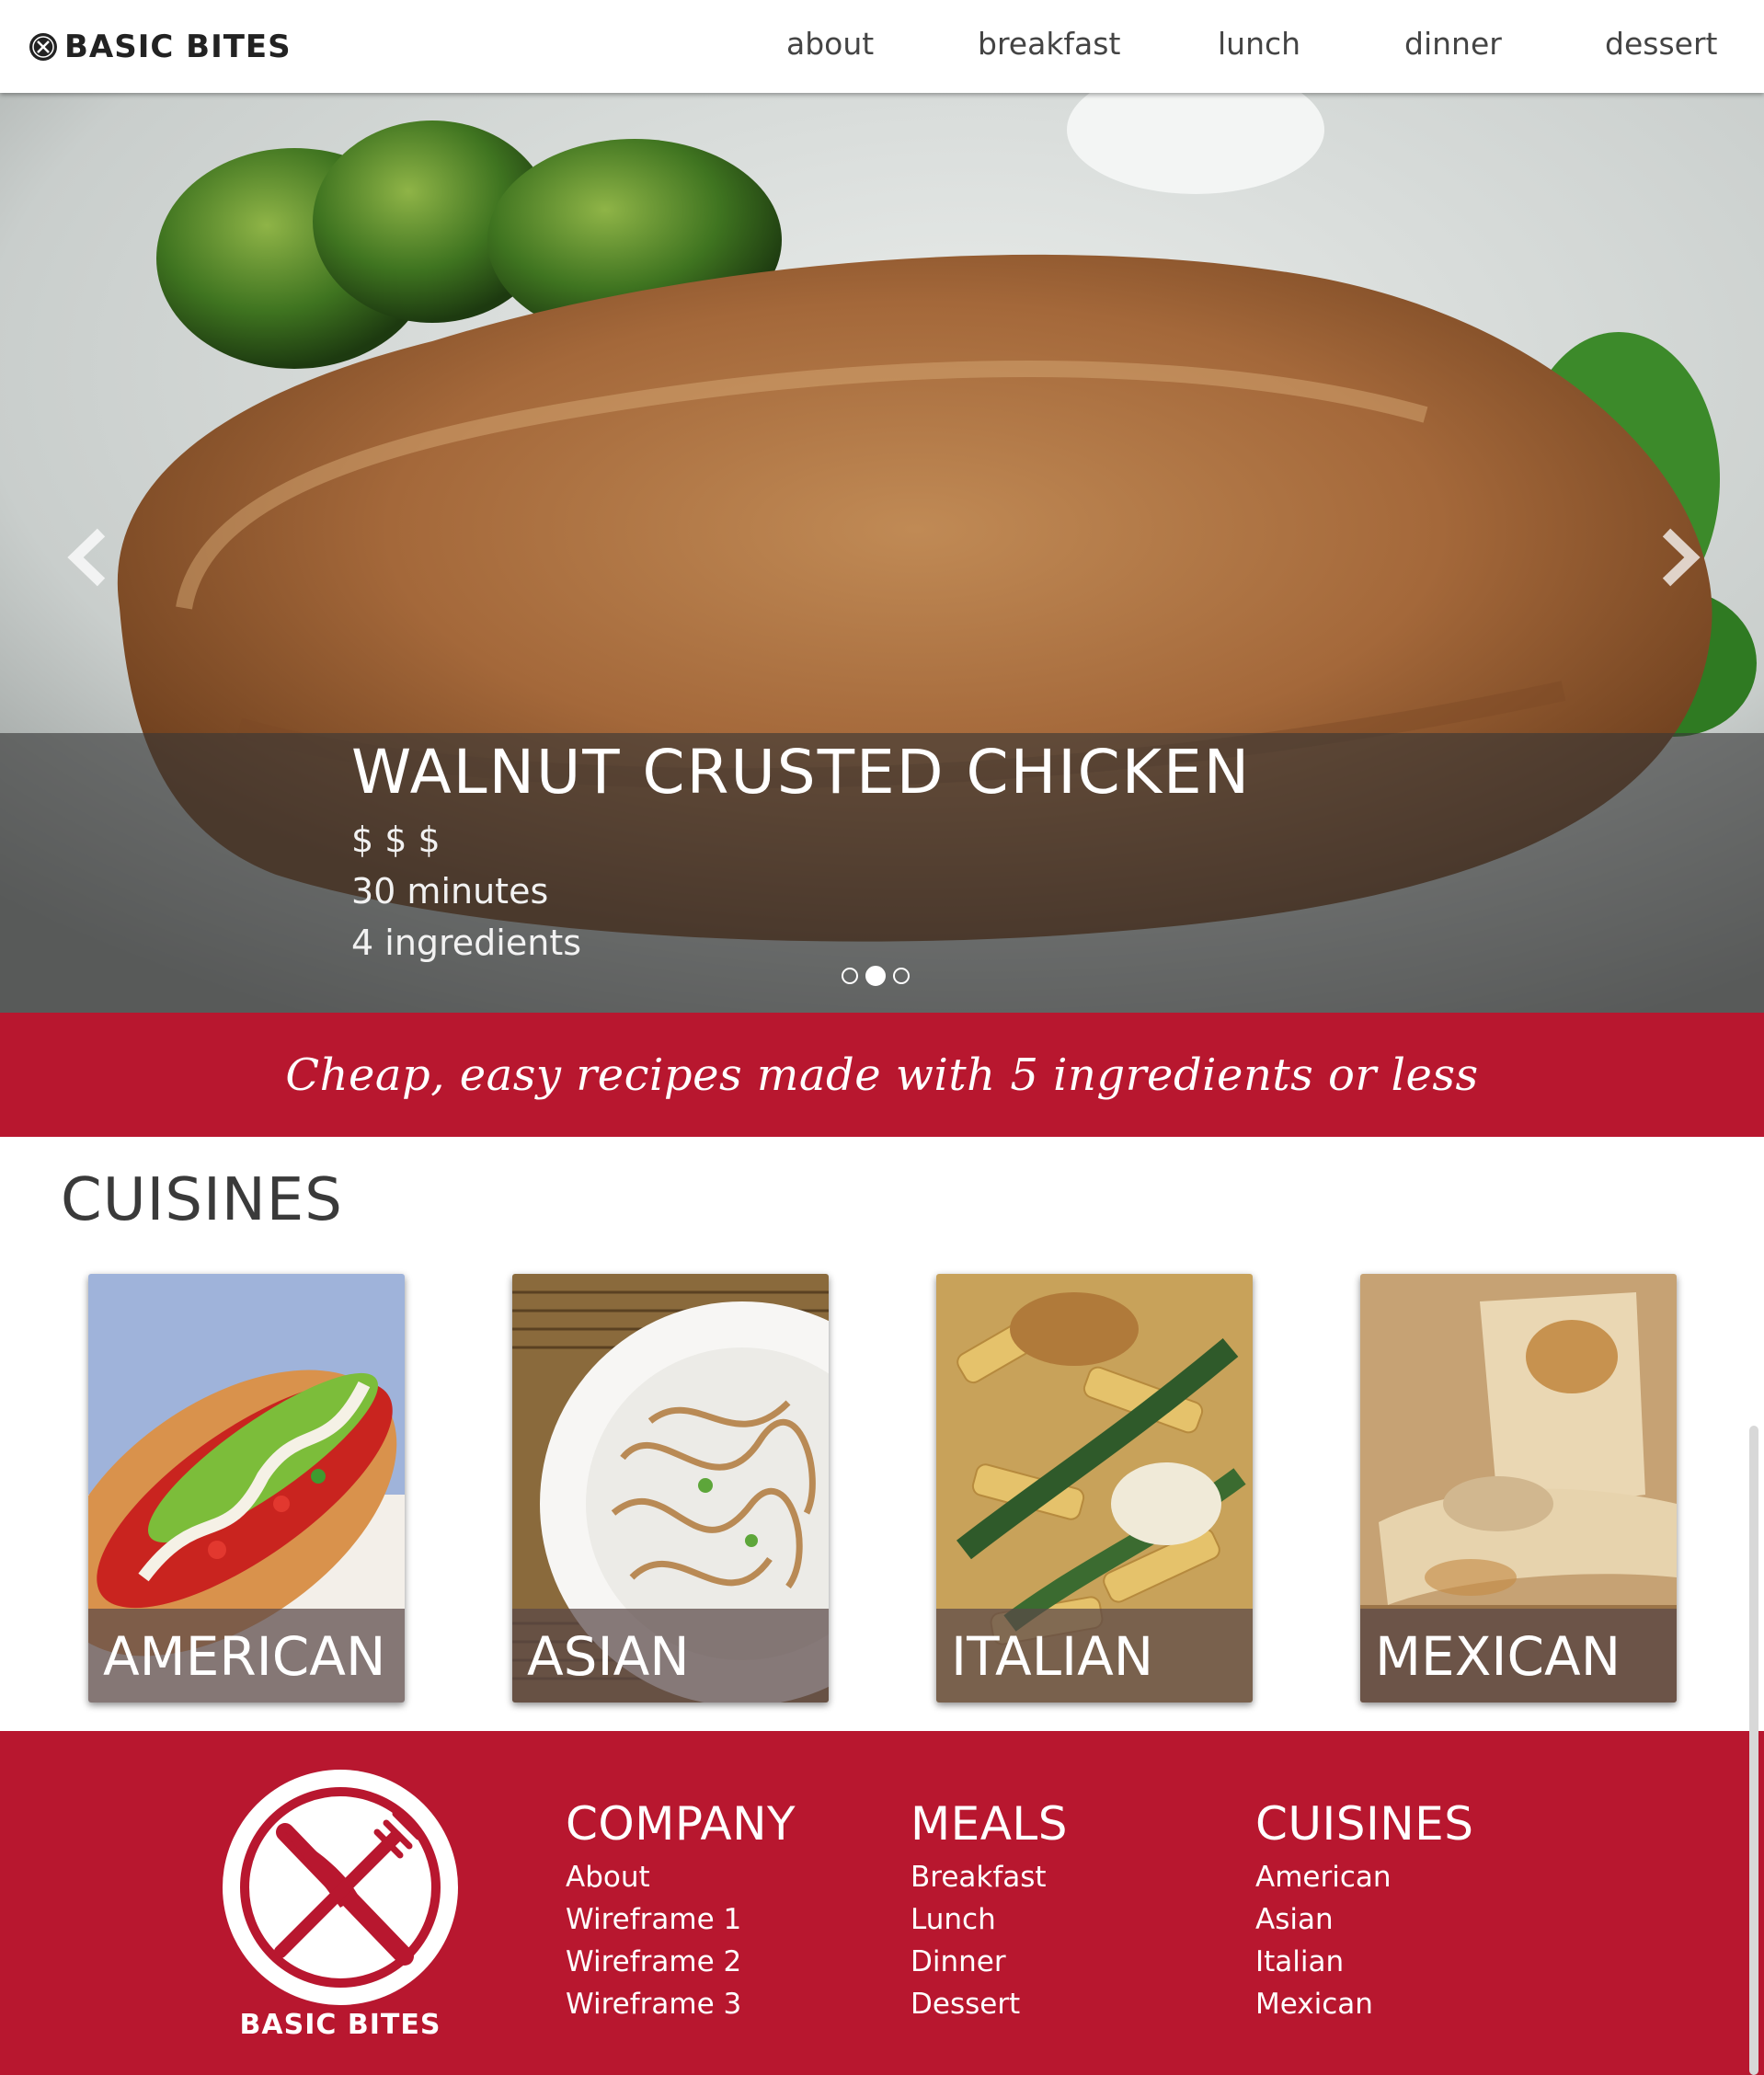 Image resolution: width=1764 pixels, height=2075 pixels. I want to click on footer-col-cuisines: CUISINES American Asian Italian Mexican, so click(1364, 1911).